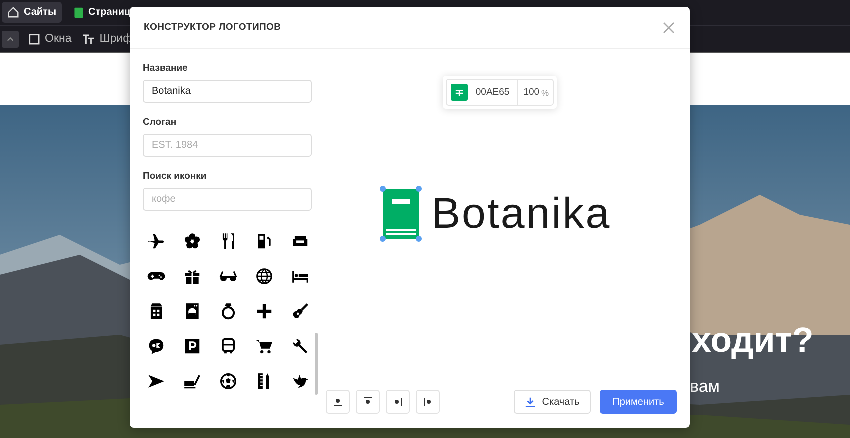 This screenshot has height=438, width=850. I want to click on globe-icon, so click(264, 276).